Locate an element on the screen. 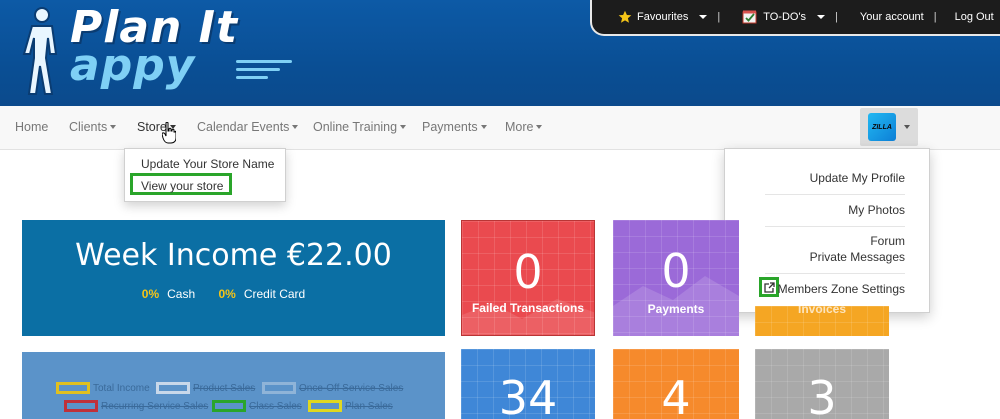 This screenshot has height=419, width=1000. legend-once-off-sales: Once-Off Service Sales is located at coordinates (332, 388).